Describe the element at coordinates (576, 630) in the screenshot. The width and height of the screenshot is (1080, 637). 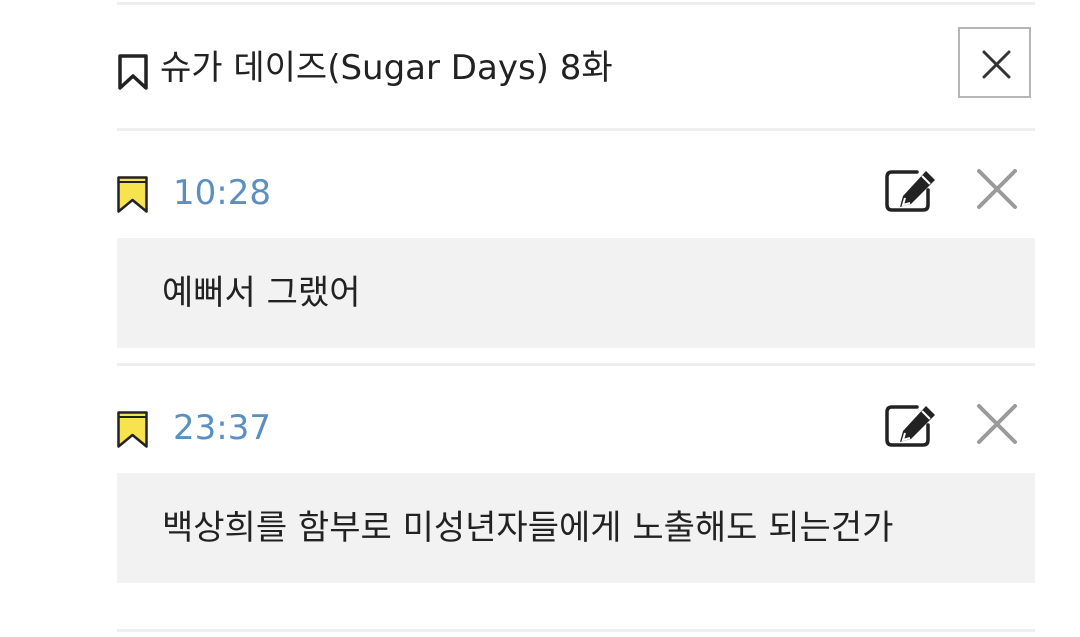
I see `divider` at that location.